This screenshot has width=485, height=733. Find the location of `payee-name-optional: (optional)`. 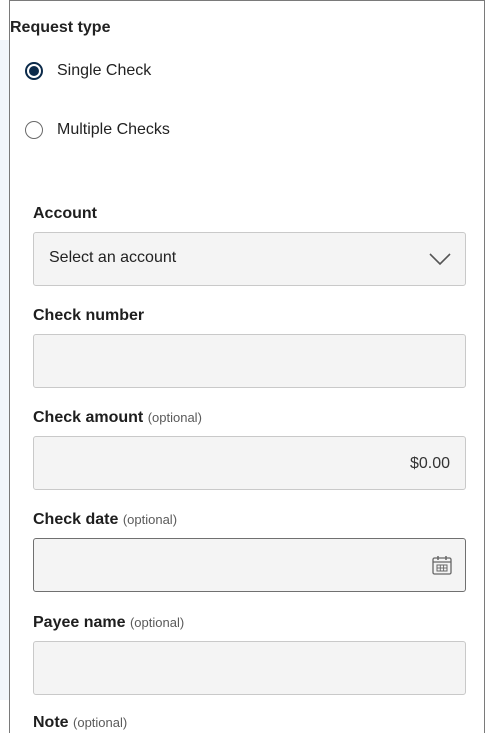

payee-name-optional: (optional) is located at coordinates (157, 622).